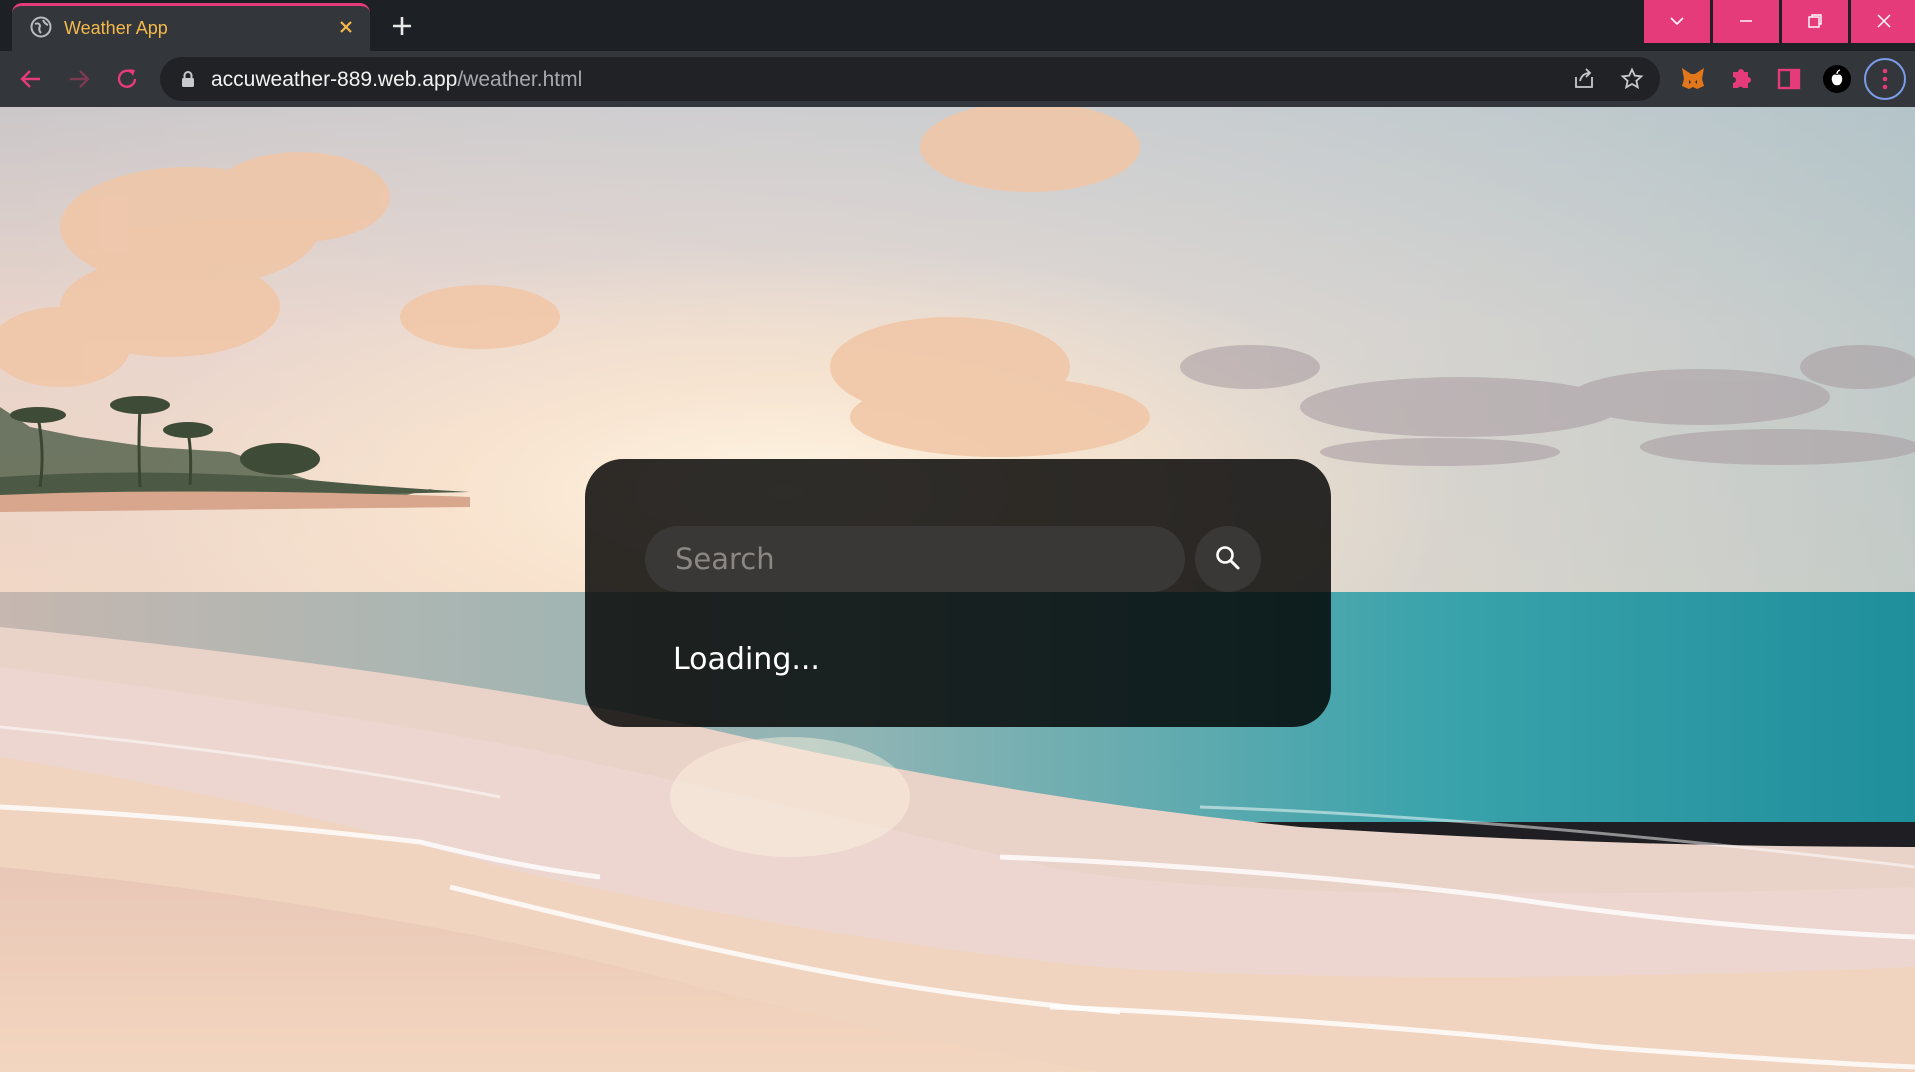 This screenshot has width=1915, height=1072. What do you see at coordinates (188, 79) in the screenshot?
I see `lock-icon` at bounding box center [188, 79].